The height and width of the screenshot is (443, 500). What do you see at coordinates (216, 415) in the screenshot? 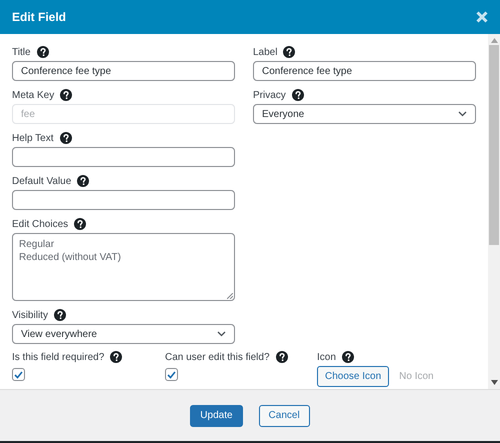
I see `update-button: Update` at bounding box center [216, 415].